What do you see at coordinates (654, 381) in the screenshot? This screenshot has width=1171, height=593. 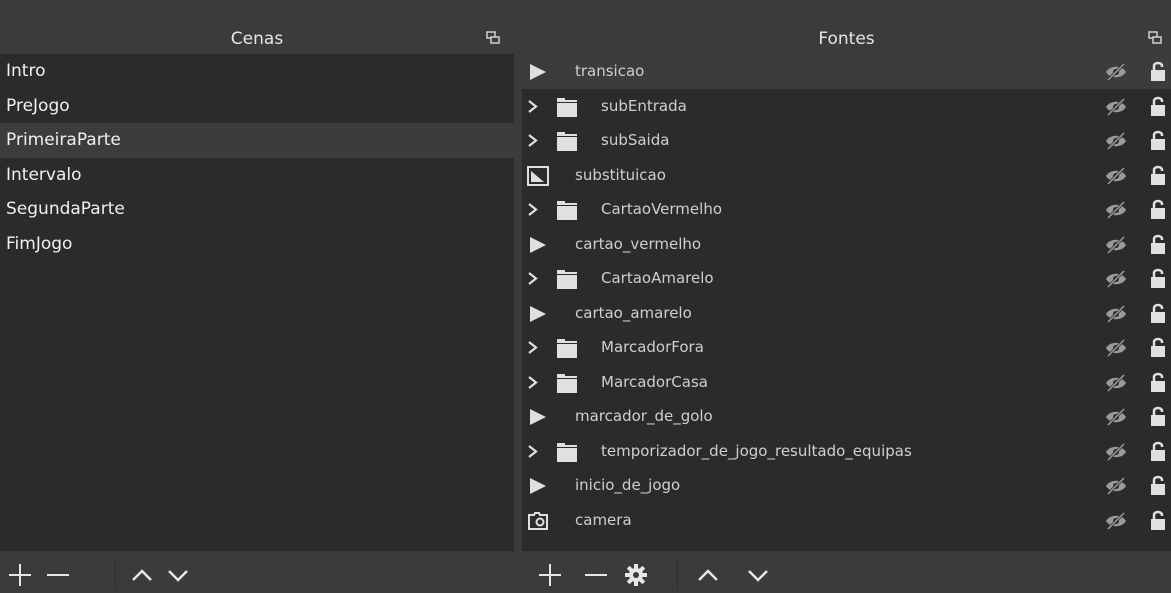 I see `source-name: MarcadorCasa` at bounding box center [654, 381].